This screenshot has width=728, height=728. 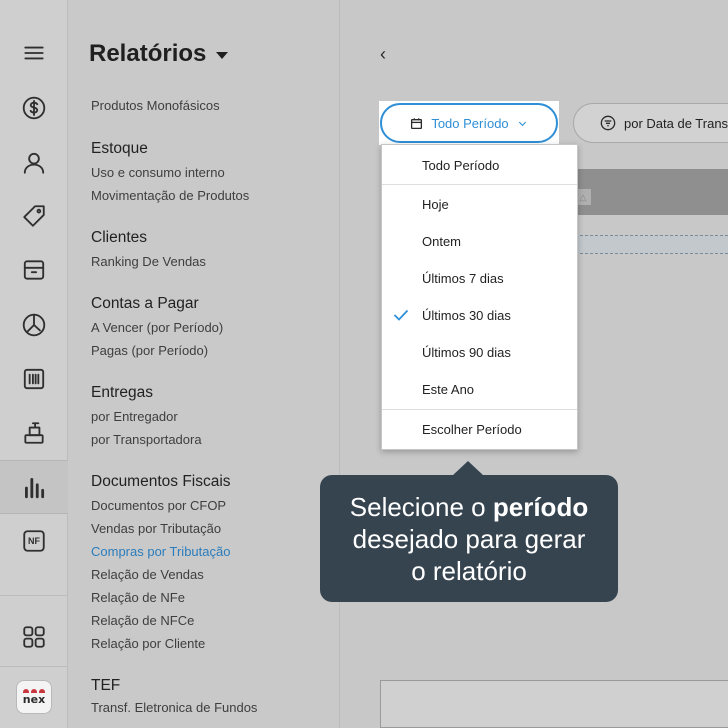 I want to click on section-heading: Entregas, so click(x=122, y=392).